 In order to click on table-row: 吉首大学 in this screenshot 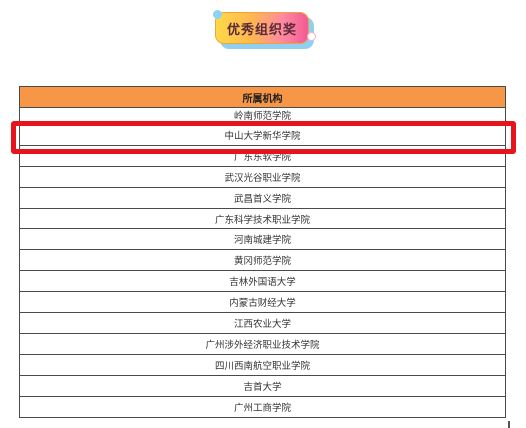, I will do `click(262, 386)`.